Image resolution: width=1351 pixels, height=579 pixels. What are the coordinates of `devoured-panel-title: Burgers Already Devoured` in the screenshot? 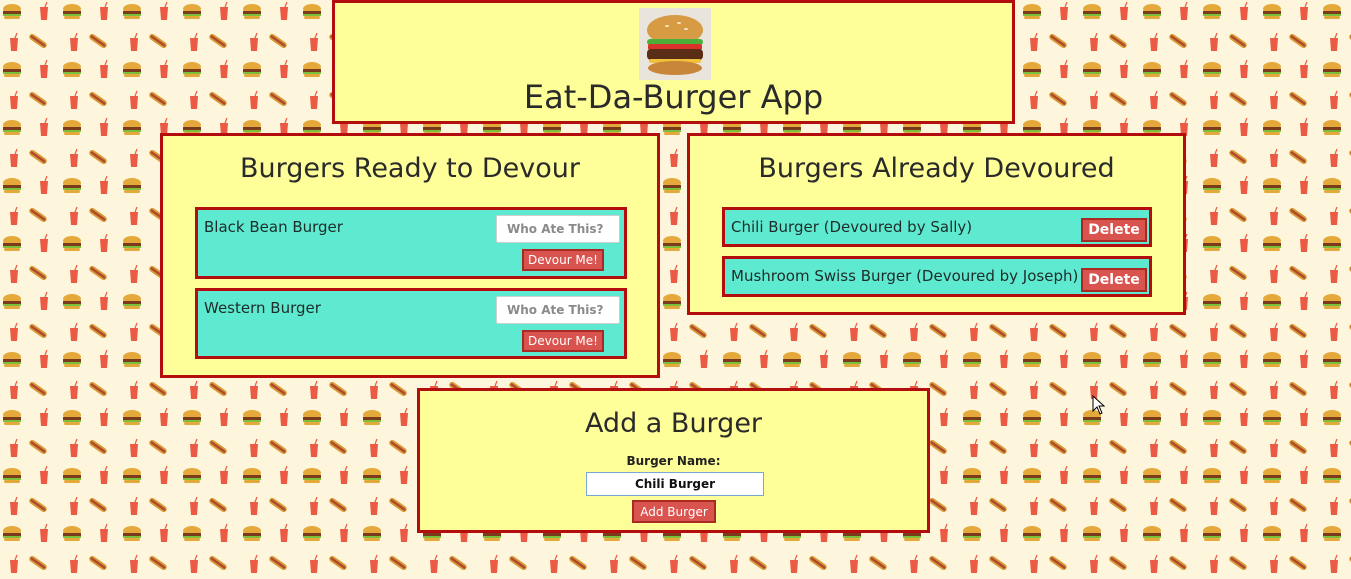 It's located at (936, 168).